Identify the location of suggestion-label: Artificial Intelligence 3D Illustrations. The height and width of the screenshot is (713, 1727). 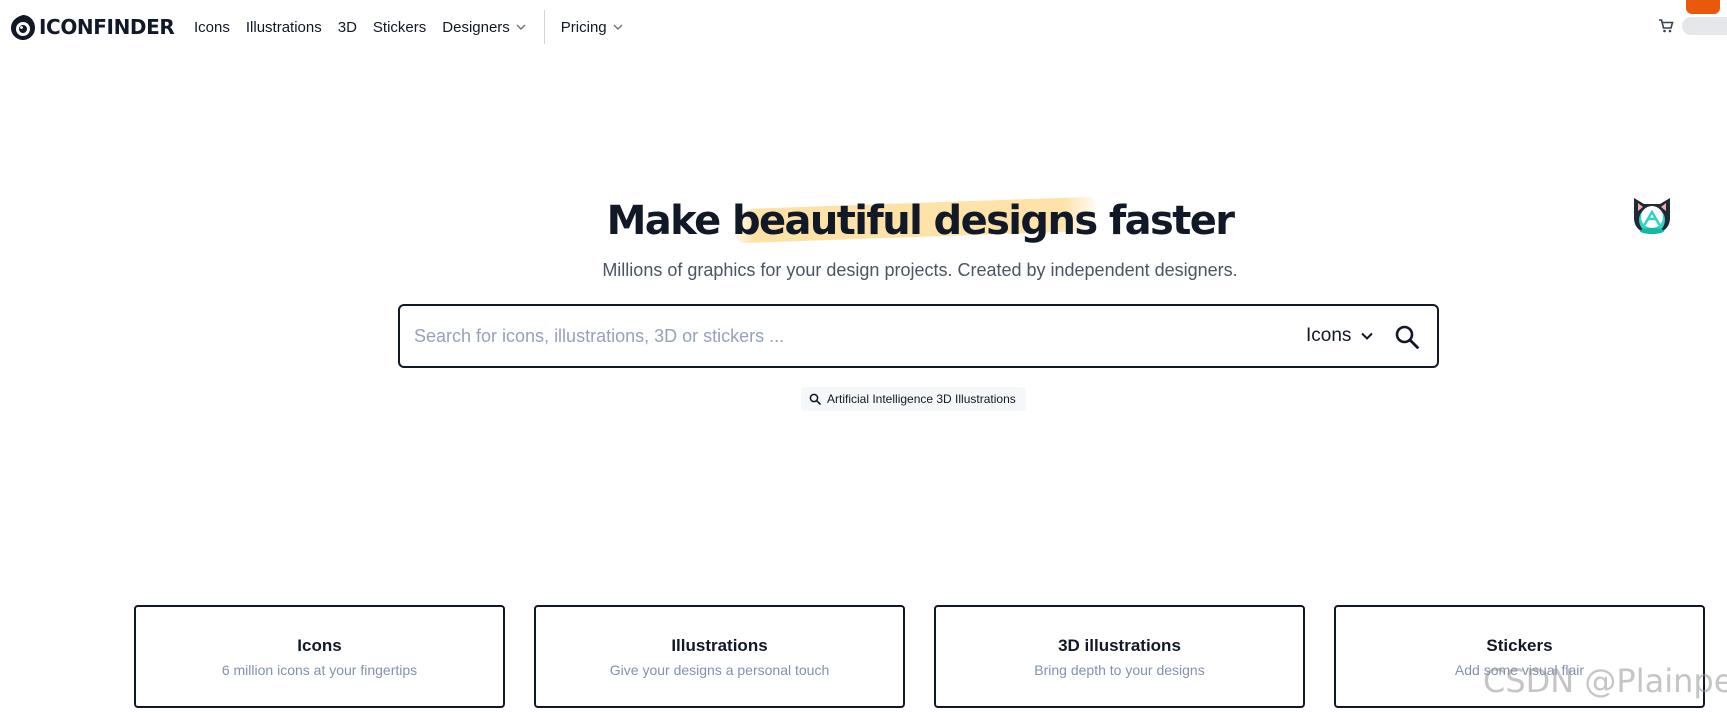
(921, 399).